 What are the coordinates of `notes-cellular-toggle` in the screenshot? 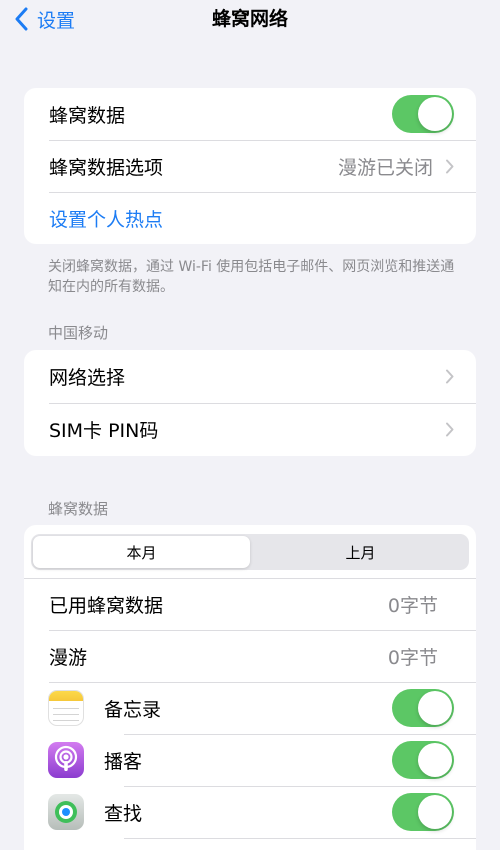 It's located at (423, 708).